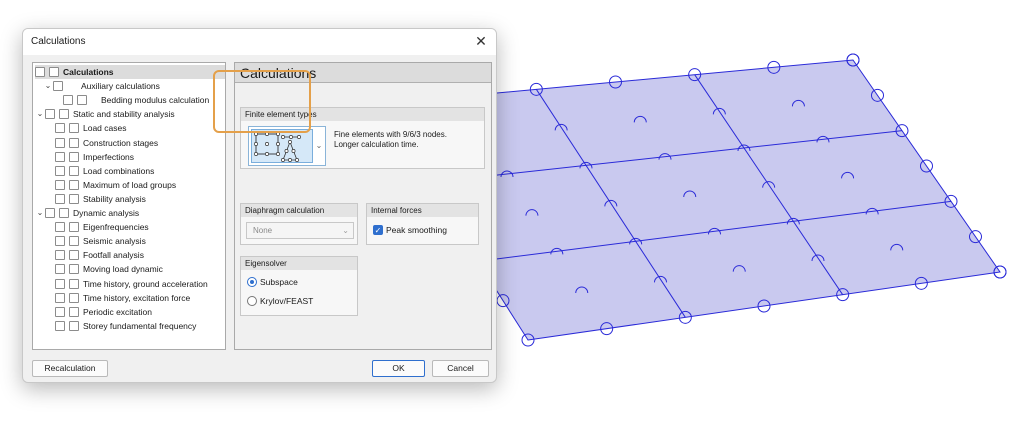 The width and height of the screenshot is (1024, 439). I want to click on tree-item: Eigenfrequencies, so click(140, 227).